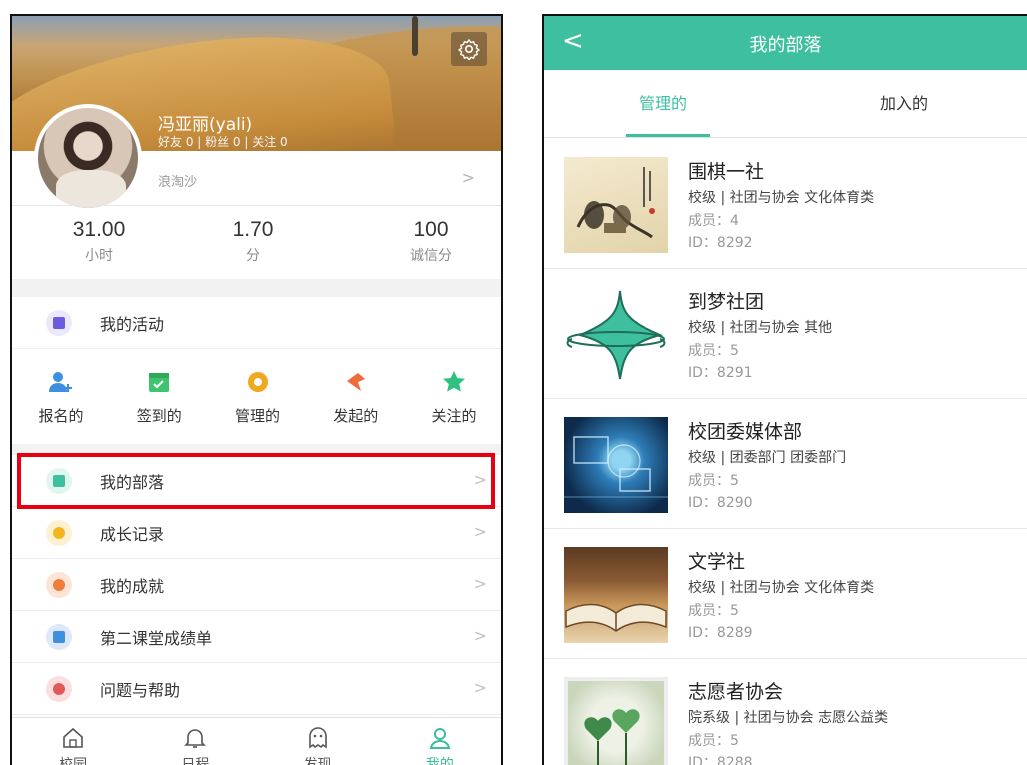  Describe the element at coordinates (156, 638) in the screenshot. I see `menu-item-label: 第二课堂成绩单` at that location.